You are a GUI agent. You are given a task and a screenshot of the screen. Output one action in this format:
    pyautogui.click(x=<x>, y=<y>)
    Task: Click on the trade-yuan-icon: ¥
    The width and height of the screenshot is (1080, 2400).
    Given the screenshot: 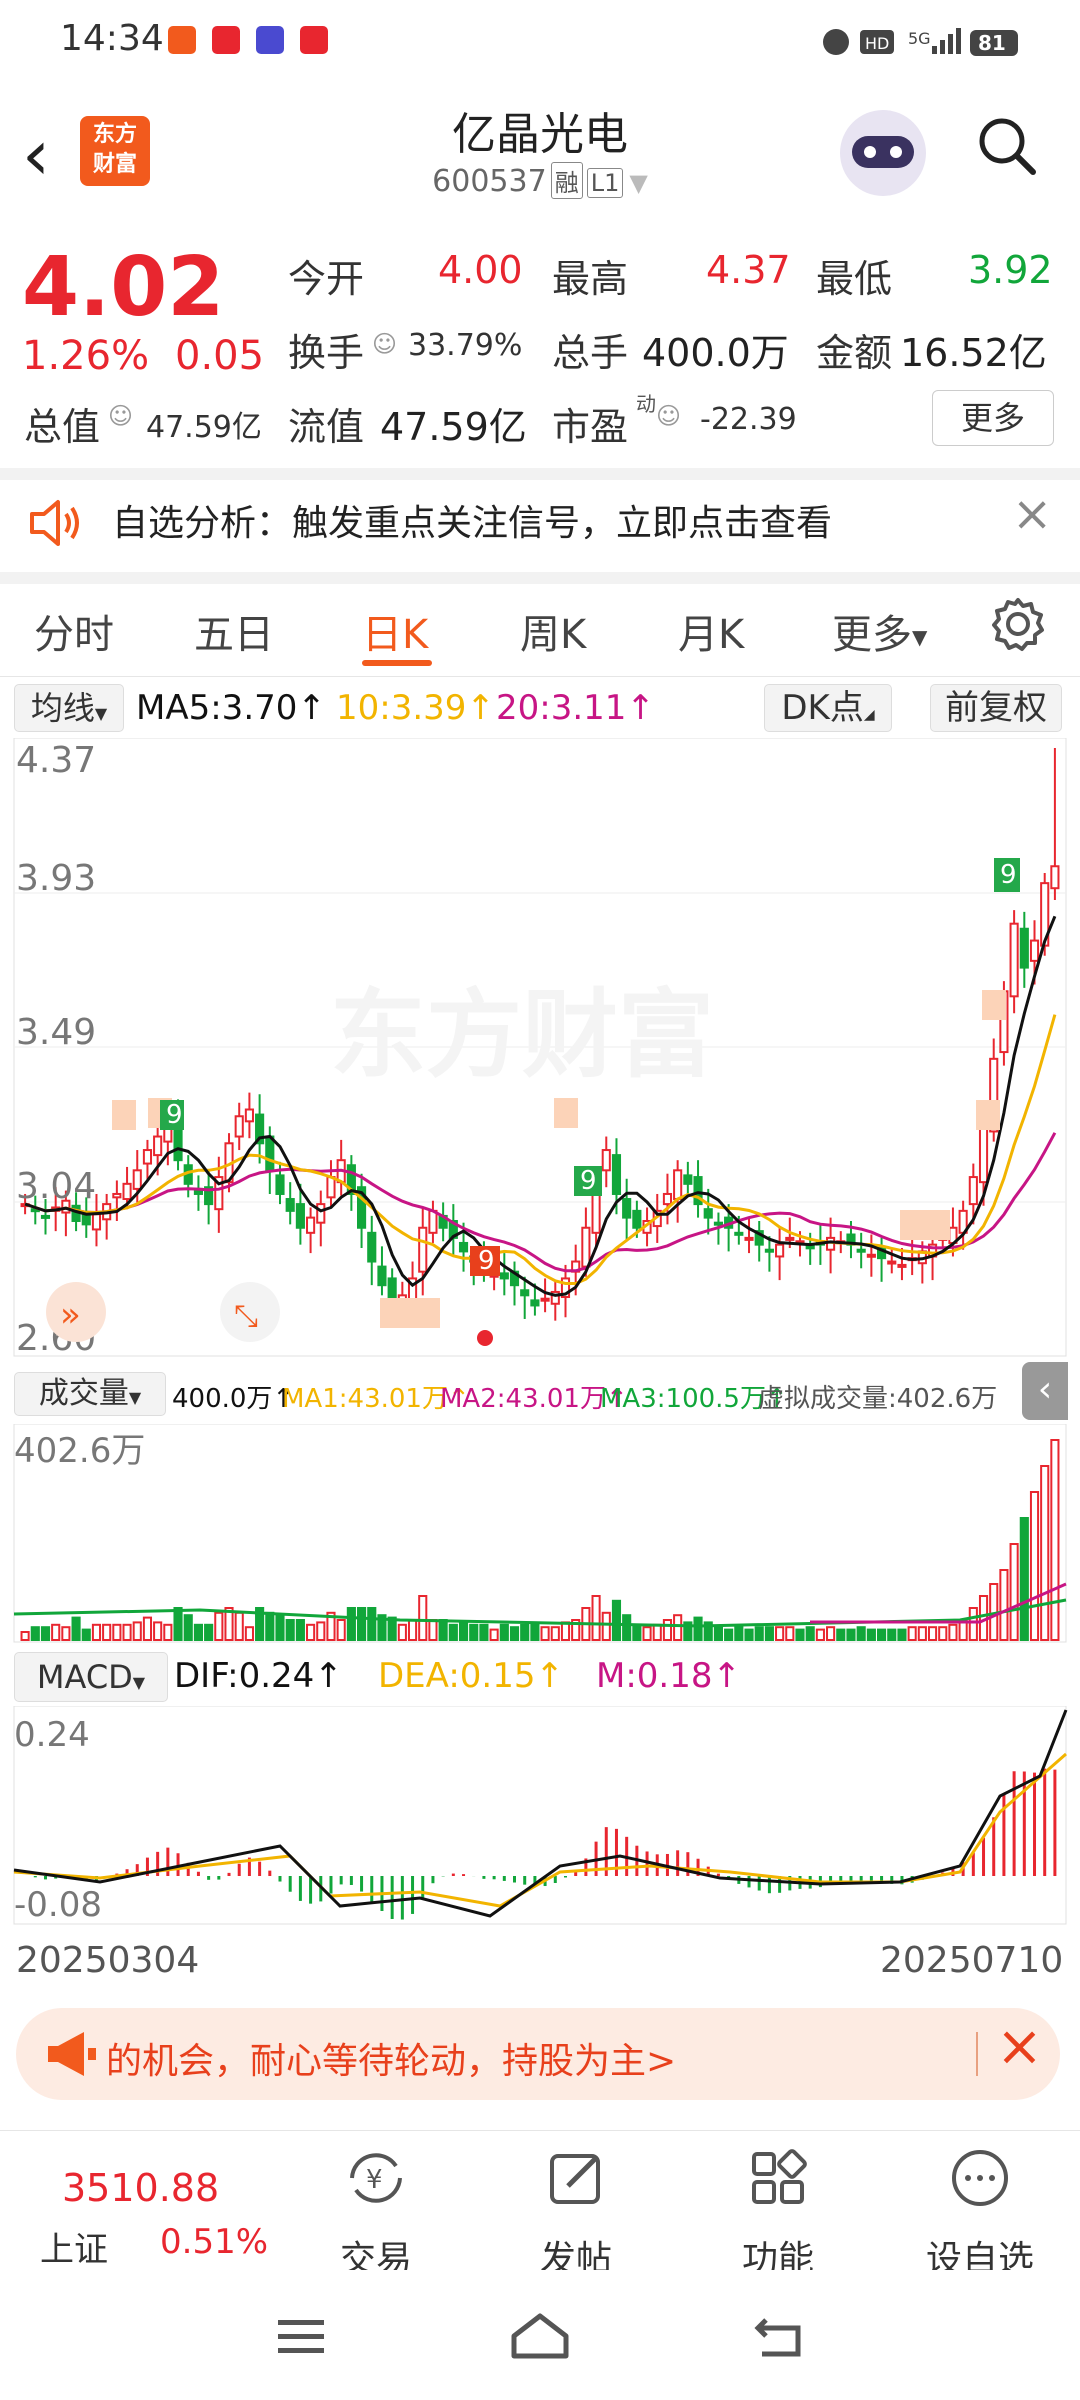 What is the action you would take?
    pyautogui.click(x=376, y=2178)
    